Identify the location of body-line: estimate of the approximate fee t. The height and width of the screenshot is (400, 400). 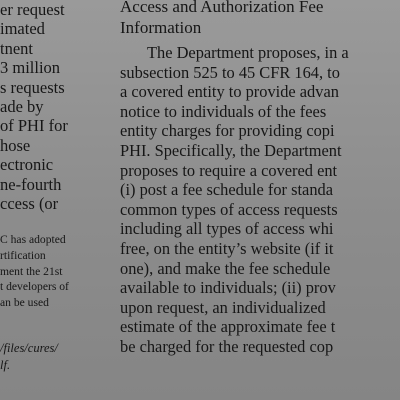
(228, 327).